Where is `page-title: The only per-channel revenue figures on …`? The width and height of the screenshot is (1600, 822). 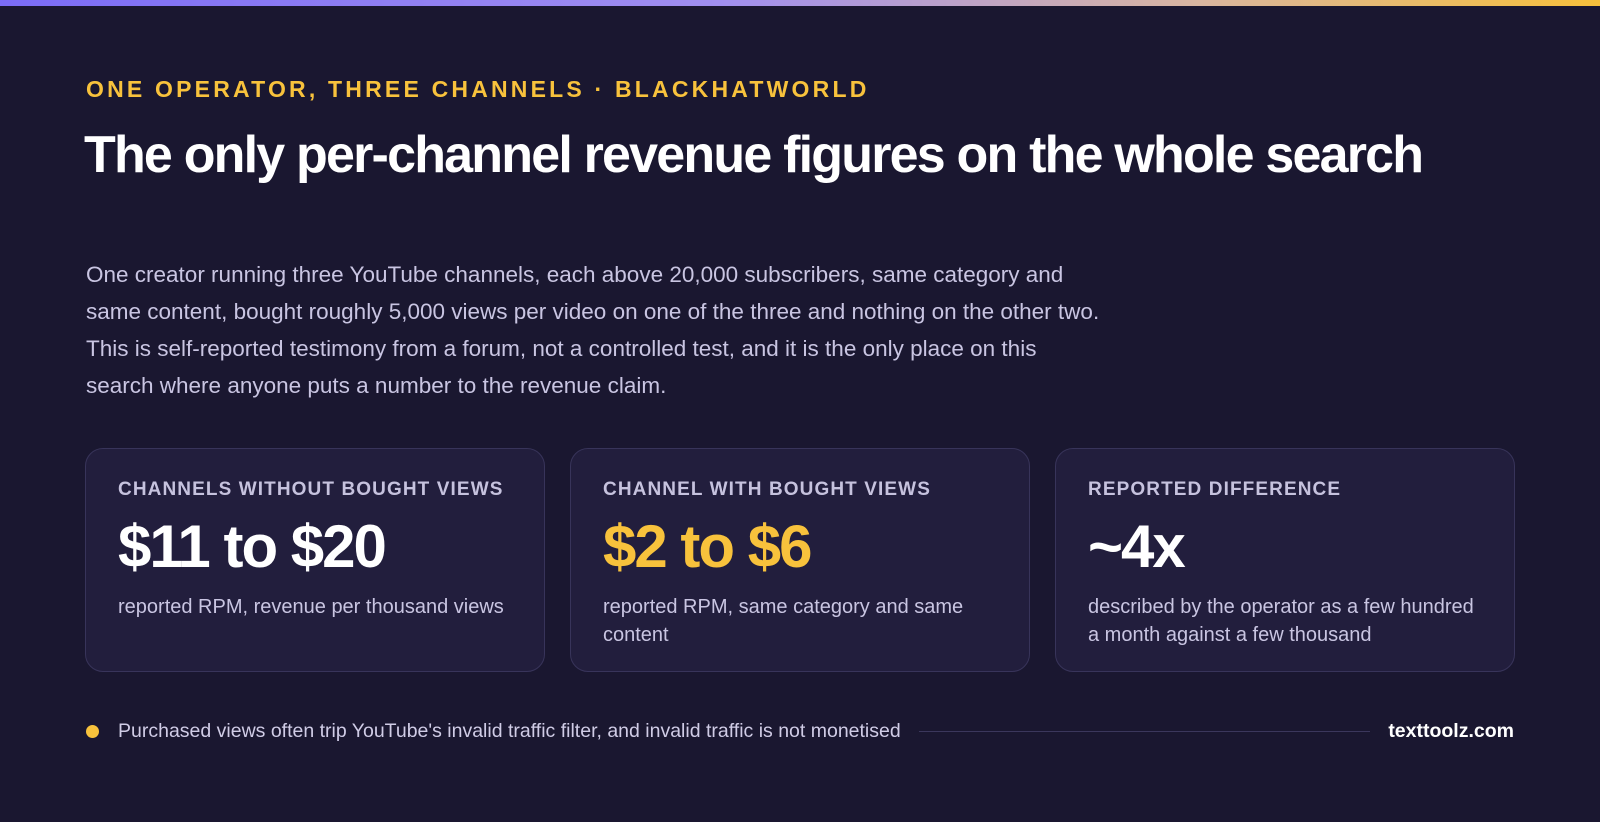 page-title: The only per-channel revenue figures on … is located at coordinates (754, 155).